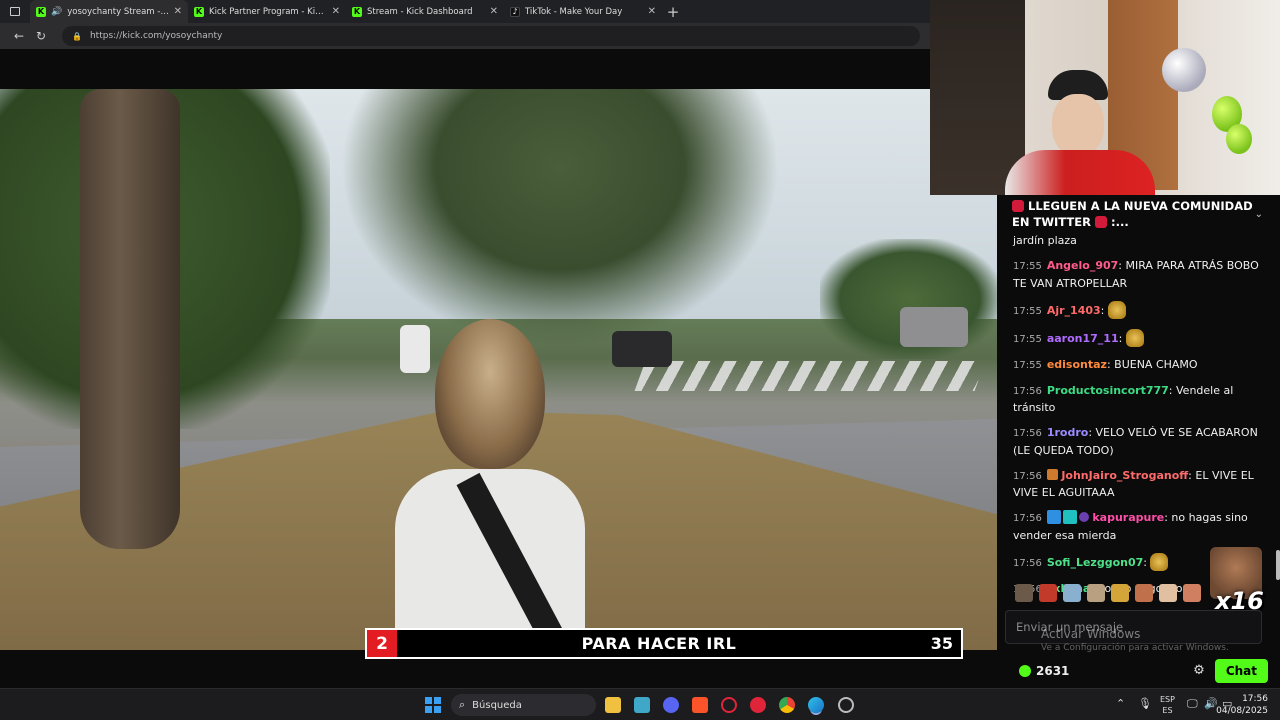 The width and height of the screenshot is (1280, 720). Describe the element at coordinates (462, 704) in the screenshot. I see `search-icon: ⌕` at that location.